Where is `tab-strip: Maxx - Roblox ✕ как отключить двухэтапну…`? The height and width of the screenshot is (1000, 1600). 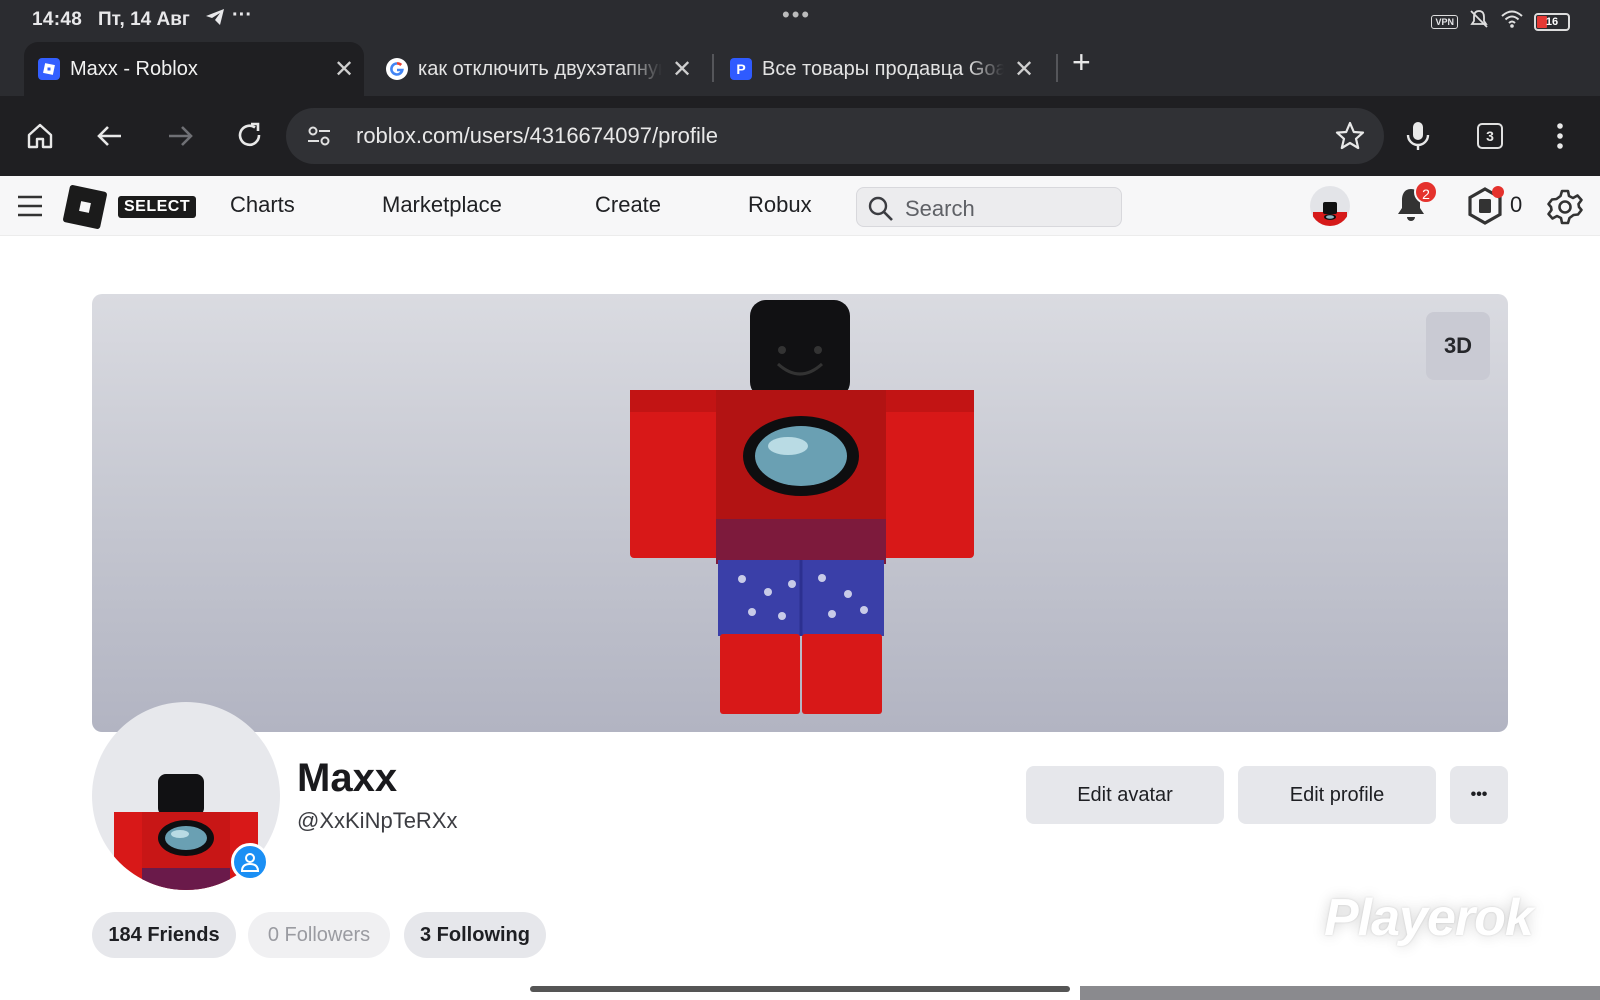
tab-strip: Maxx - Roblox ✕ как отключить двухэтапну… is located at coordinates (800, 68).